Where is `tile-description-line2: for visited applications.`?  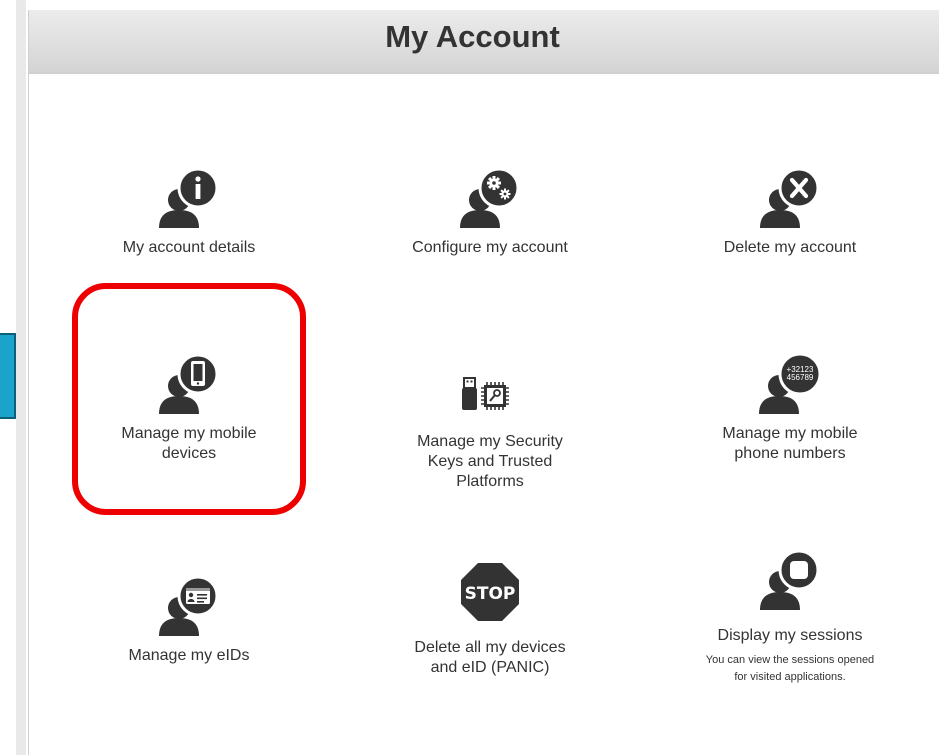
tile-description-line2: for visited applications. is located at coordinates (790, 677).